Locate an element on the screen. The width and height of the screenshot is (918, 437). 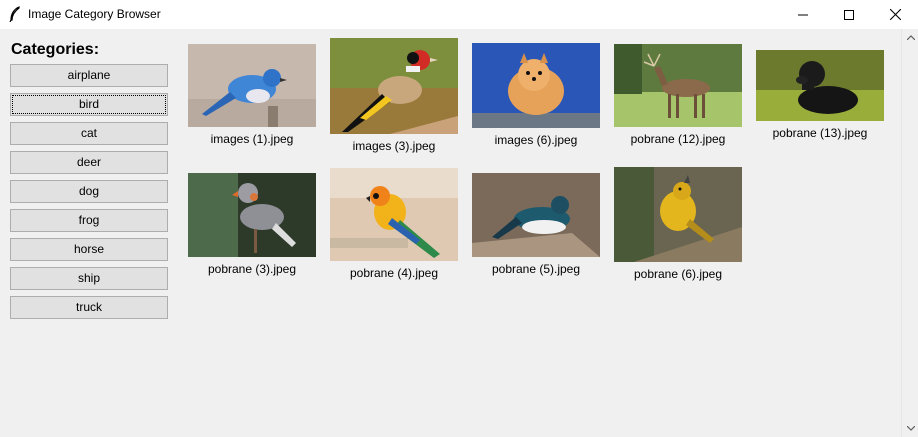
minimize-icon is located at coordinates (803, 14).